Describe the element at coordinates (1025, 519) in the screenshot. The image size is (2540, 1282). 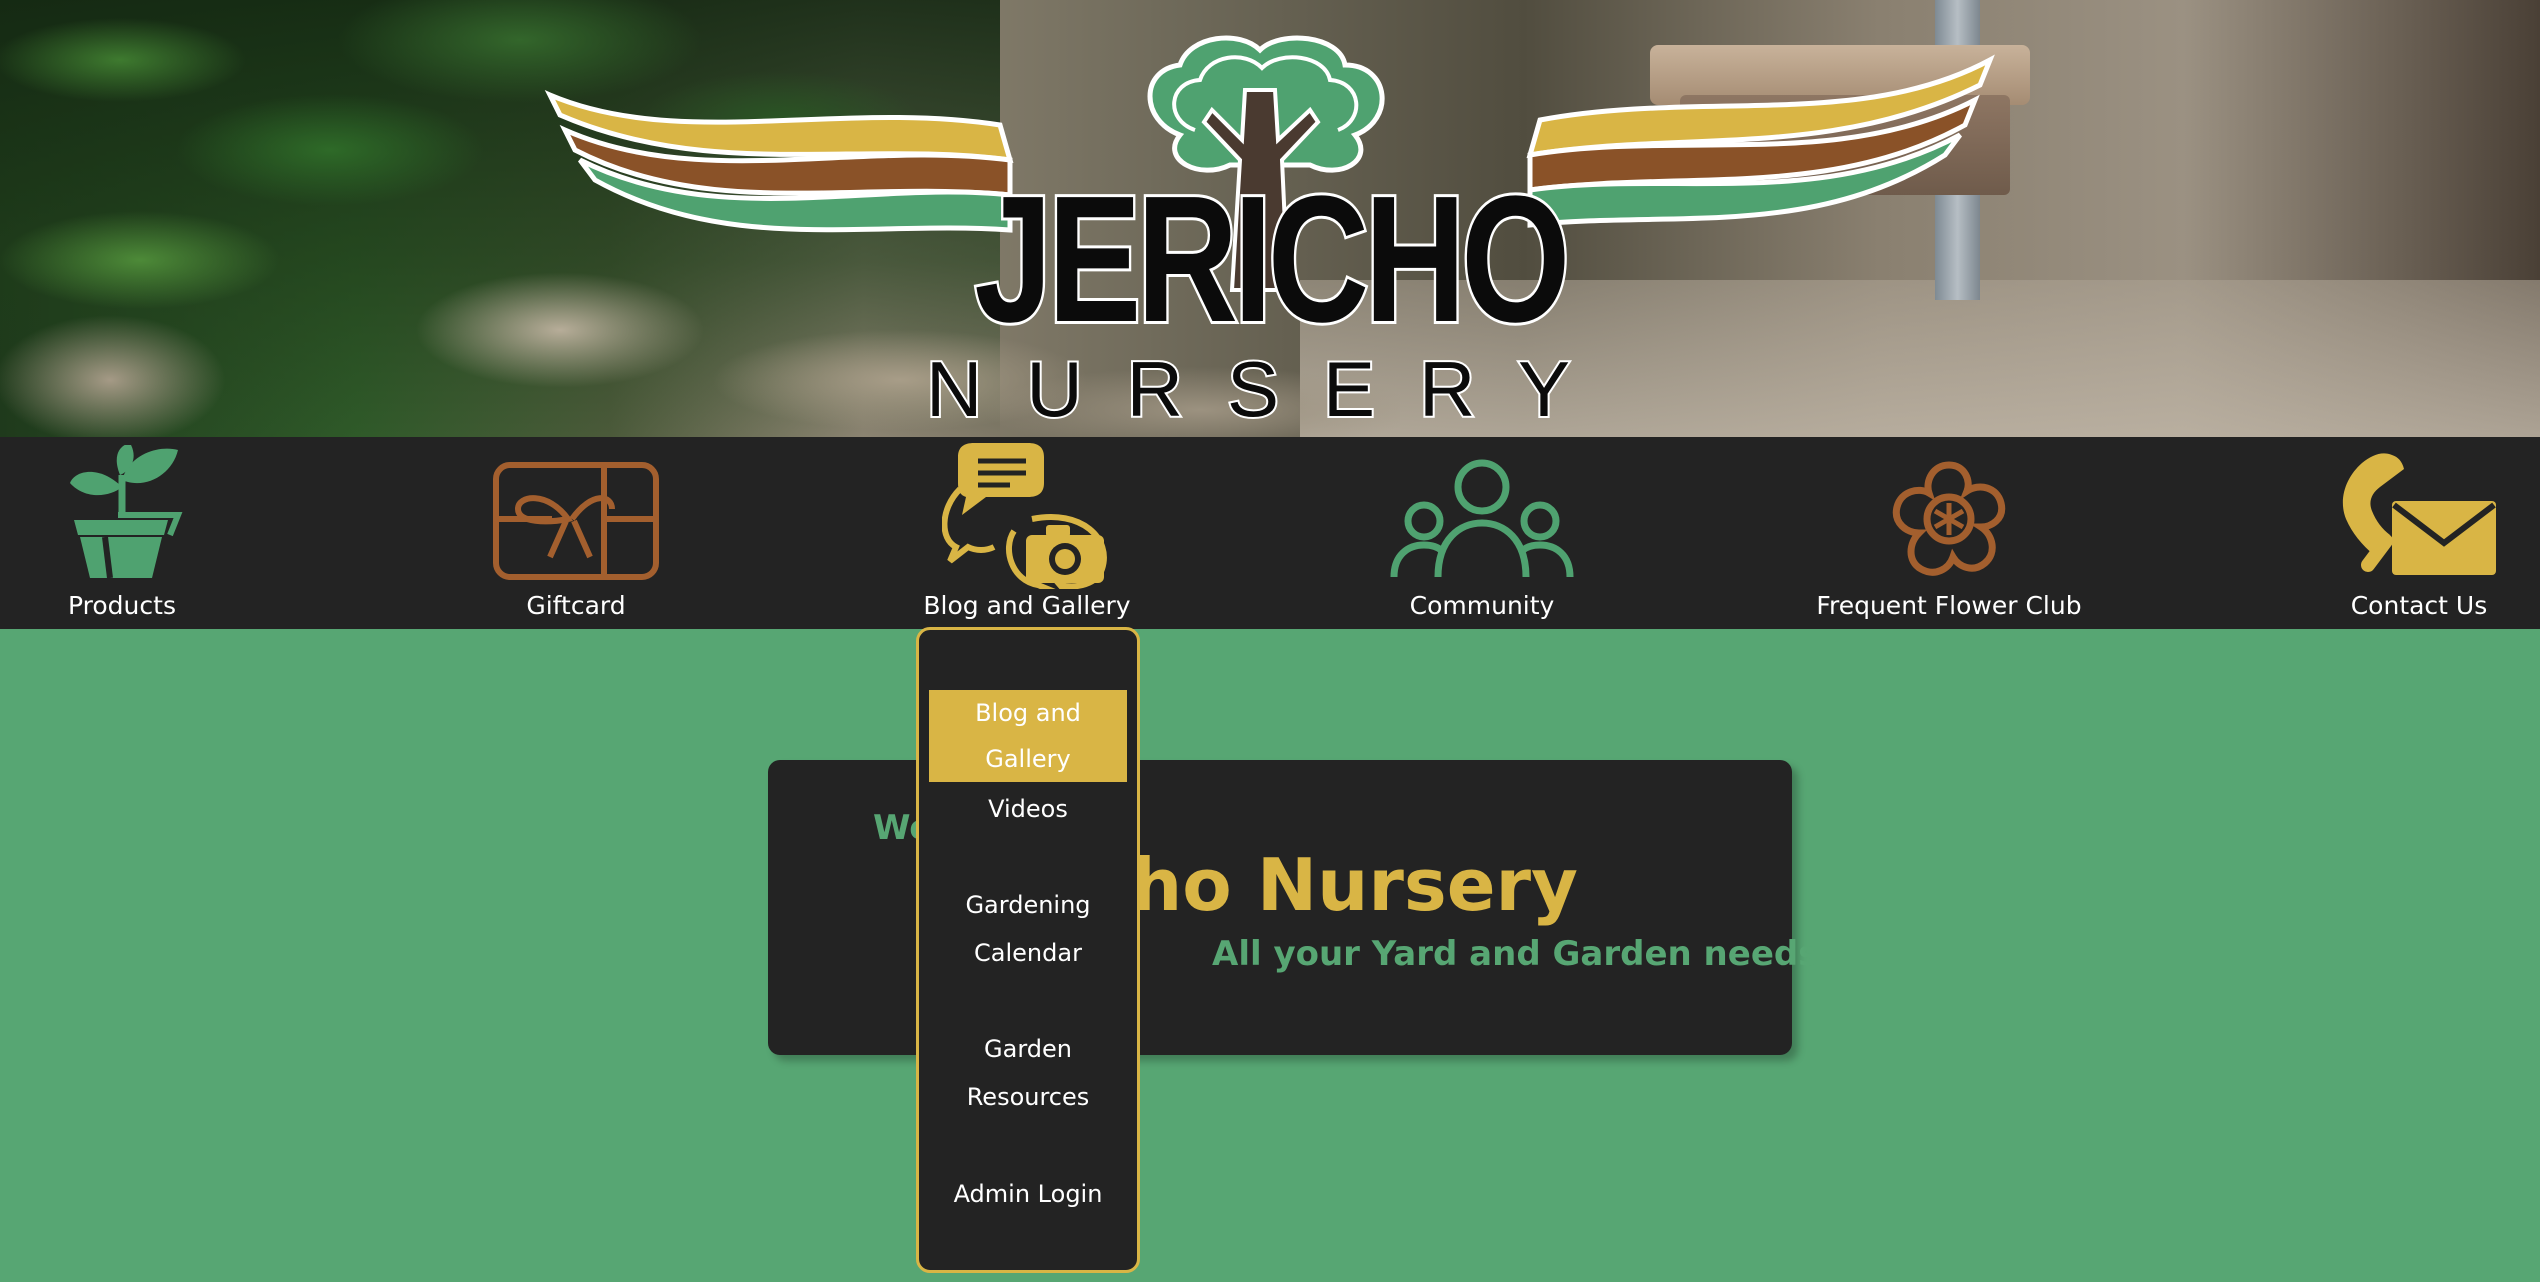
I see `chat-camera-icon` at that location.